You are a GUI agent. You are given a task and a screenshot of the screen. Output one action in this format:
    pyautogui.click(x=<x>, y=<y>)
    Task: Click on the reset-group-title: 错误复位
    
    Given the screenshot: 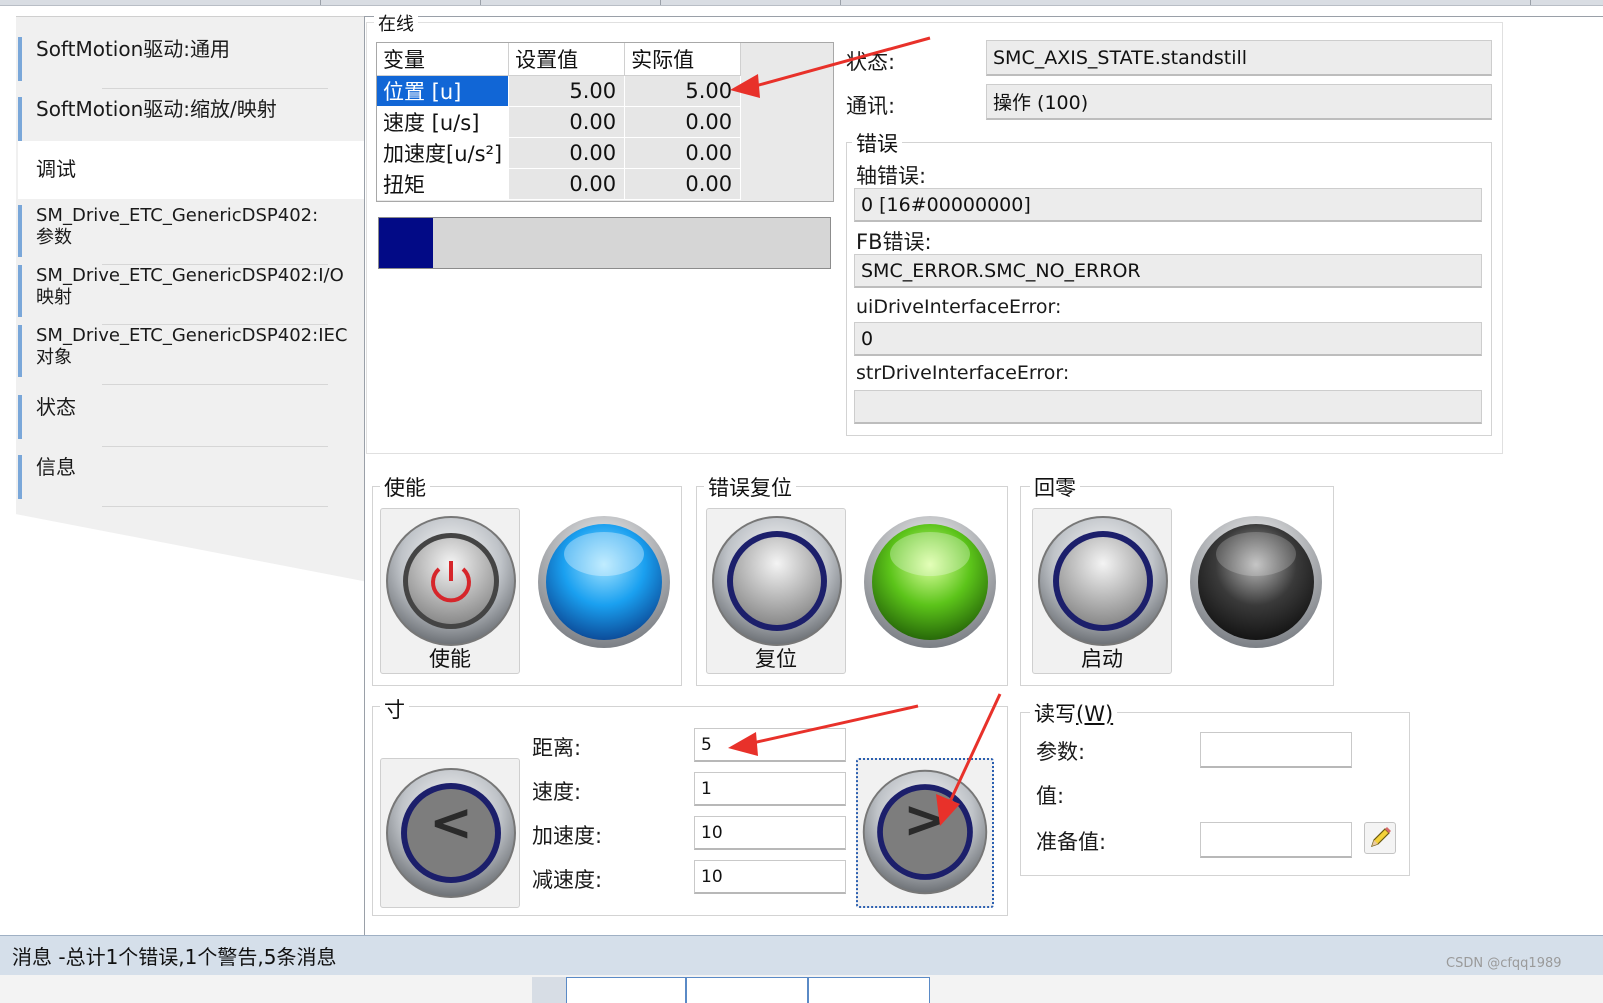 What is the action you would take?
    pyautogui.click(x=750, y=487)
    